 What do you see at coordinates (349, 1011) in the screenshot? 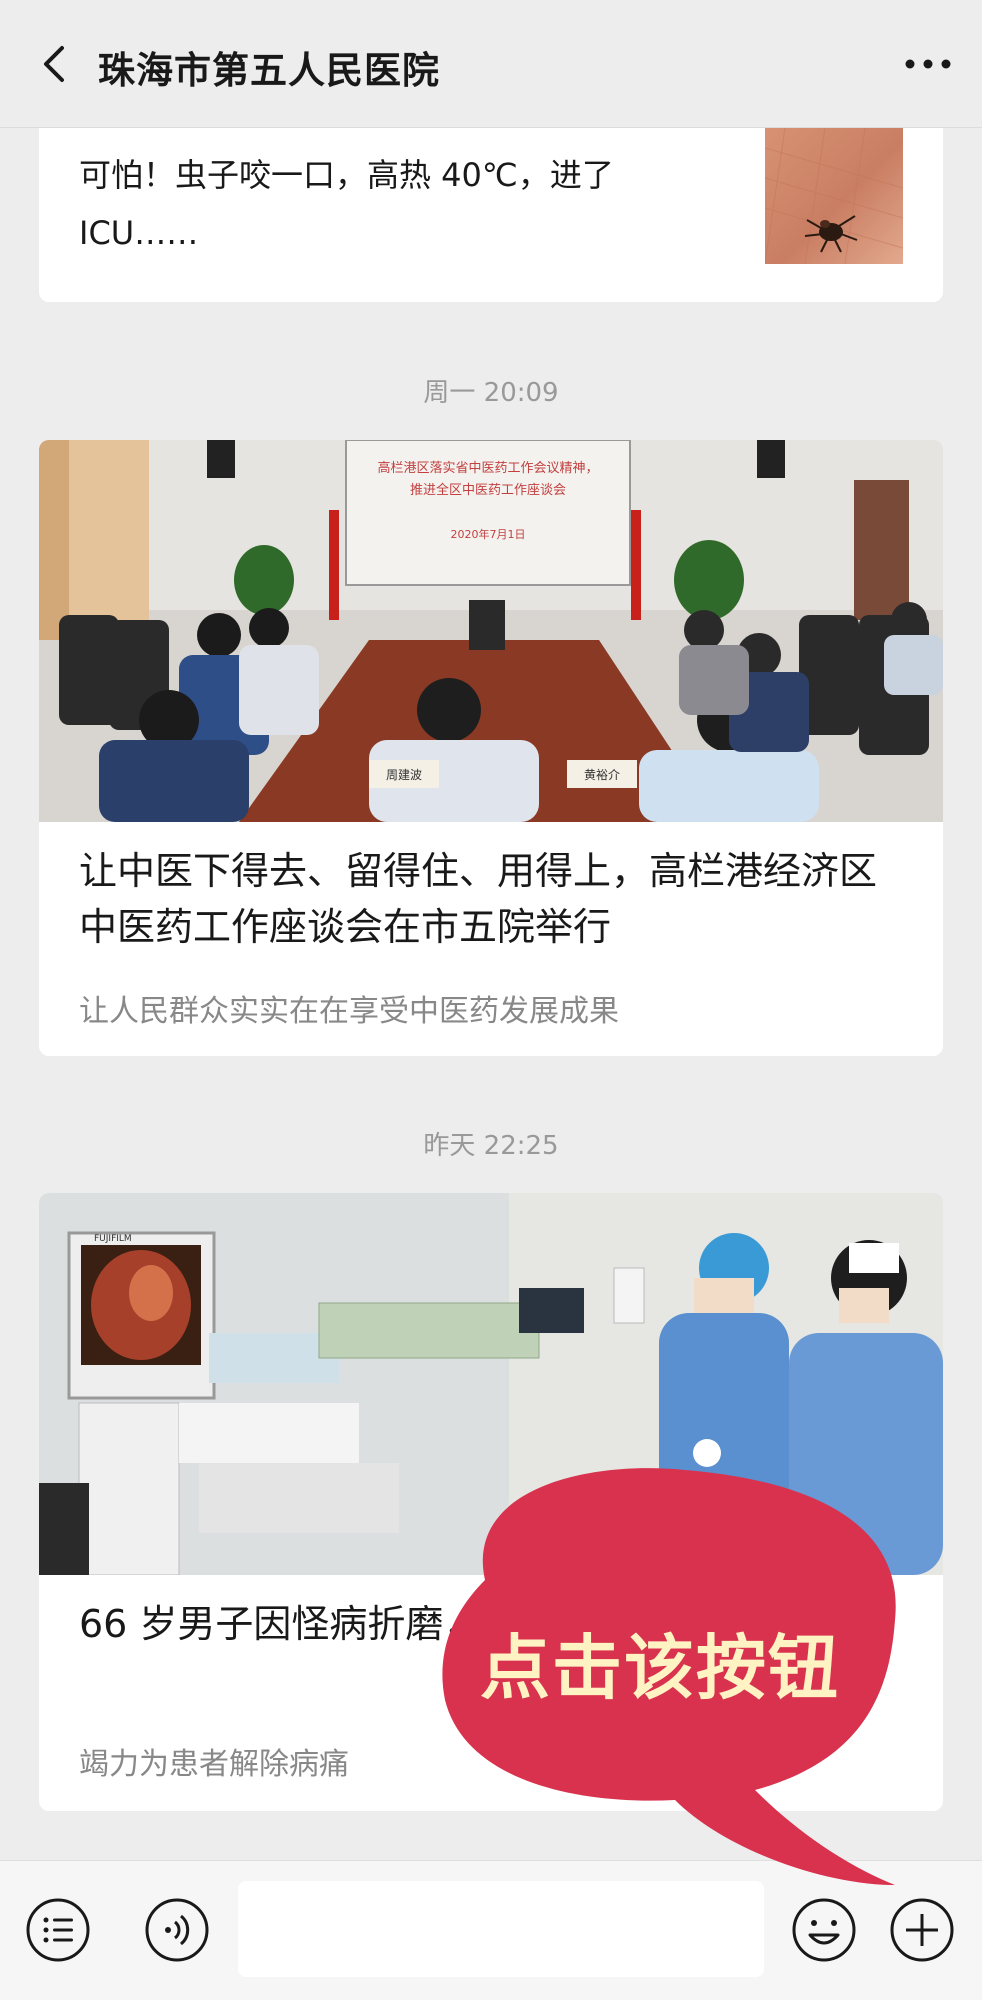
I see `article-subtitle: 让人民群众实实在在享受中医药发展成果` at bounding box center [349, 1011].